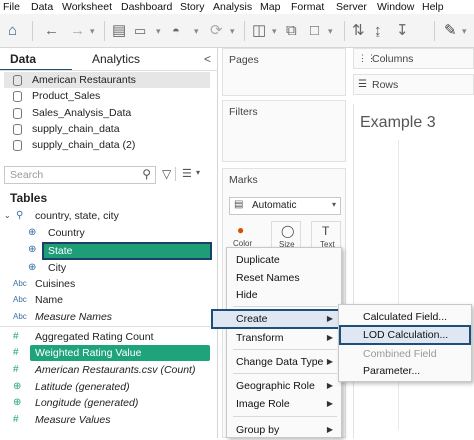  I want to click on field-state: ⊕ State, so click(106, 251).